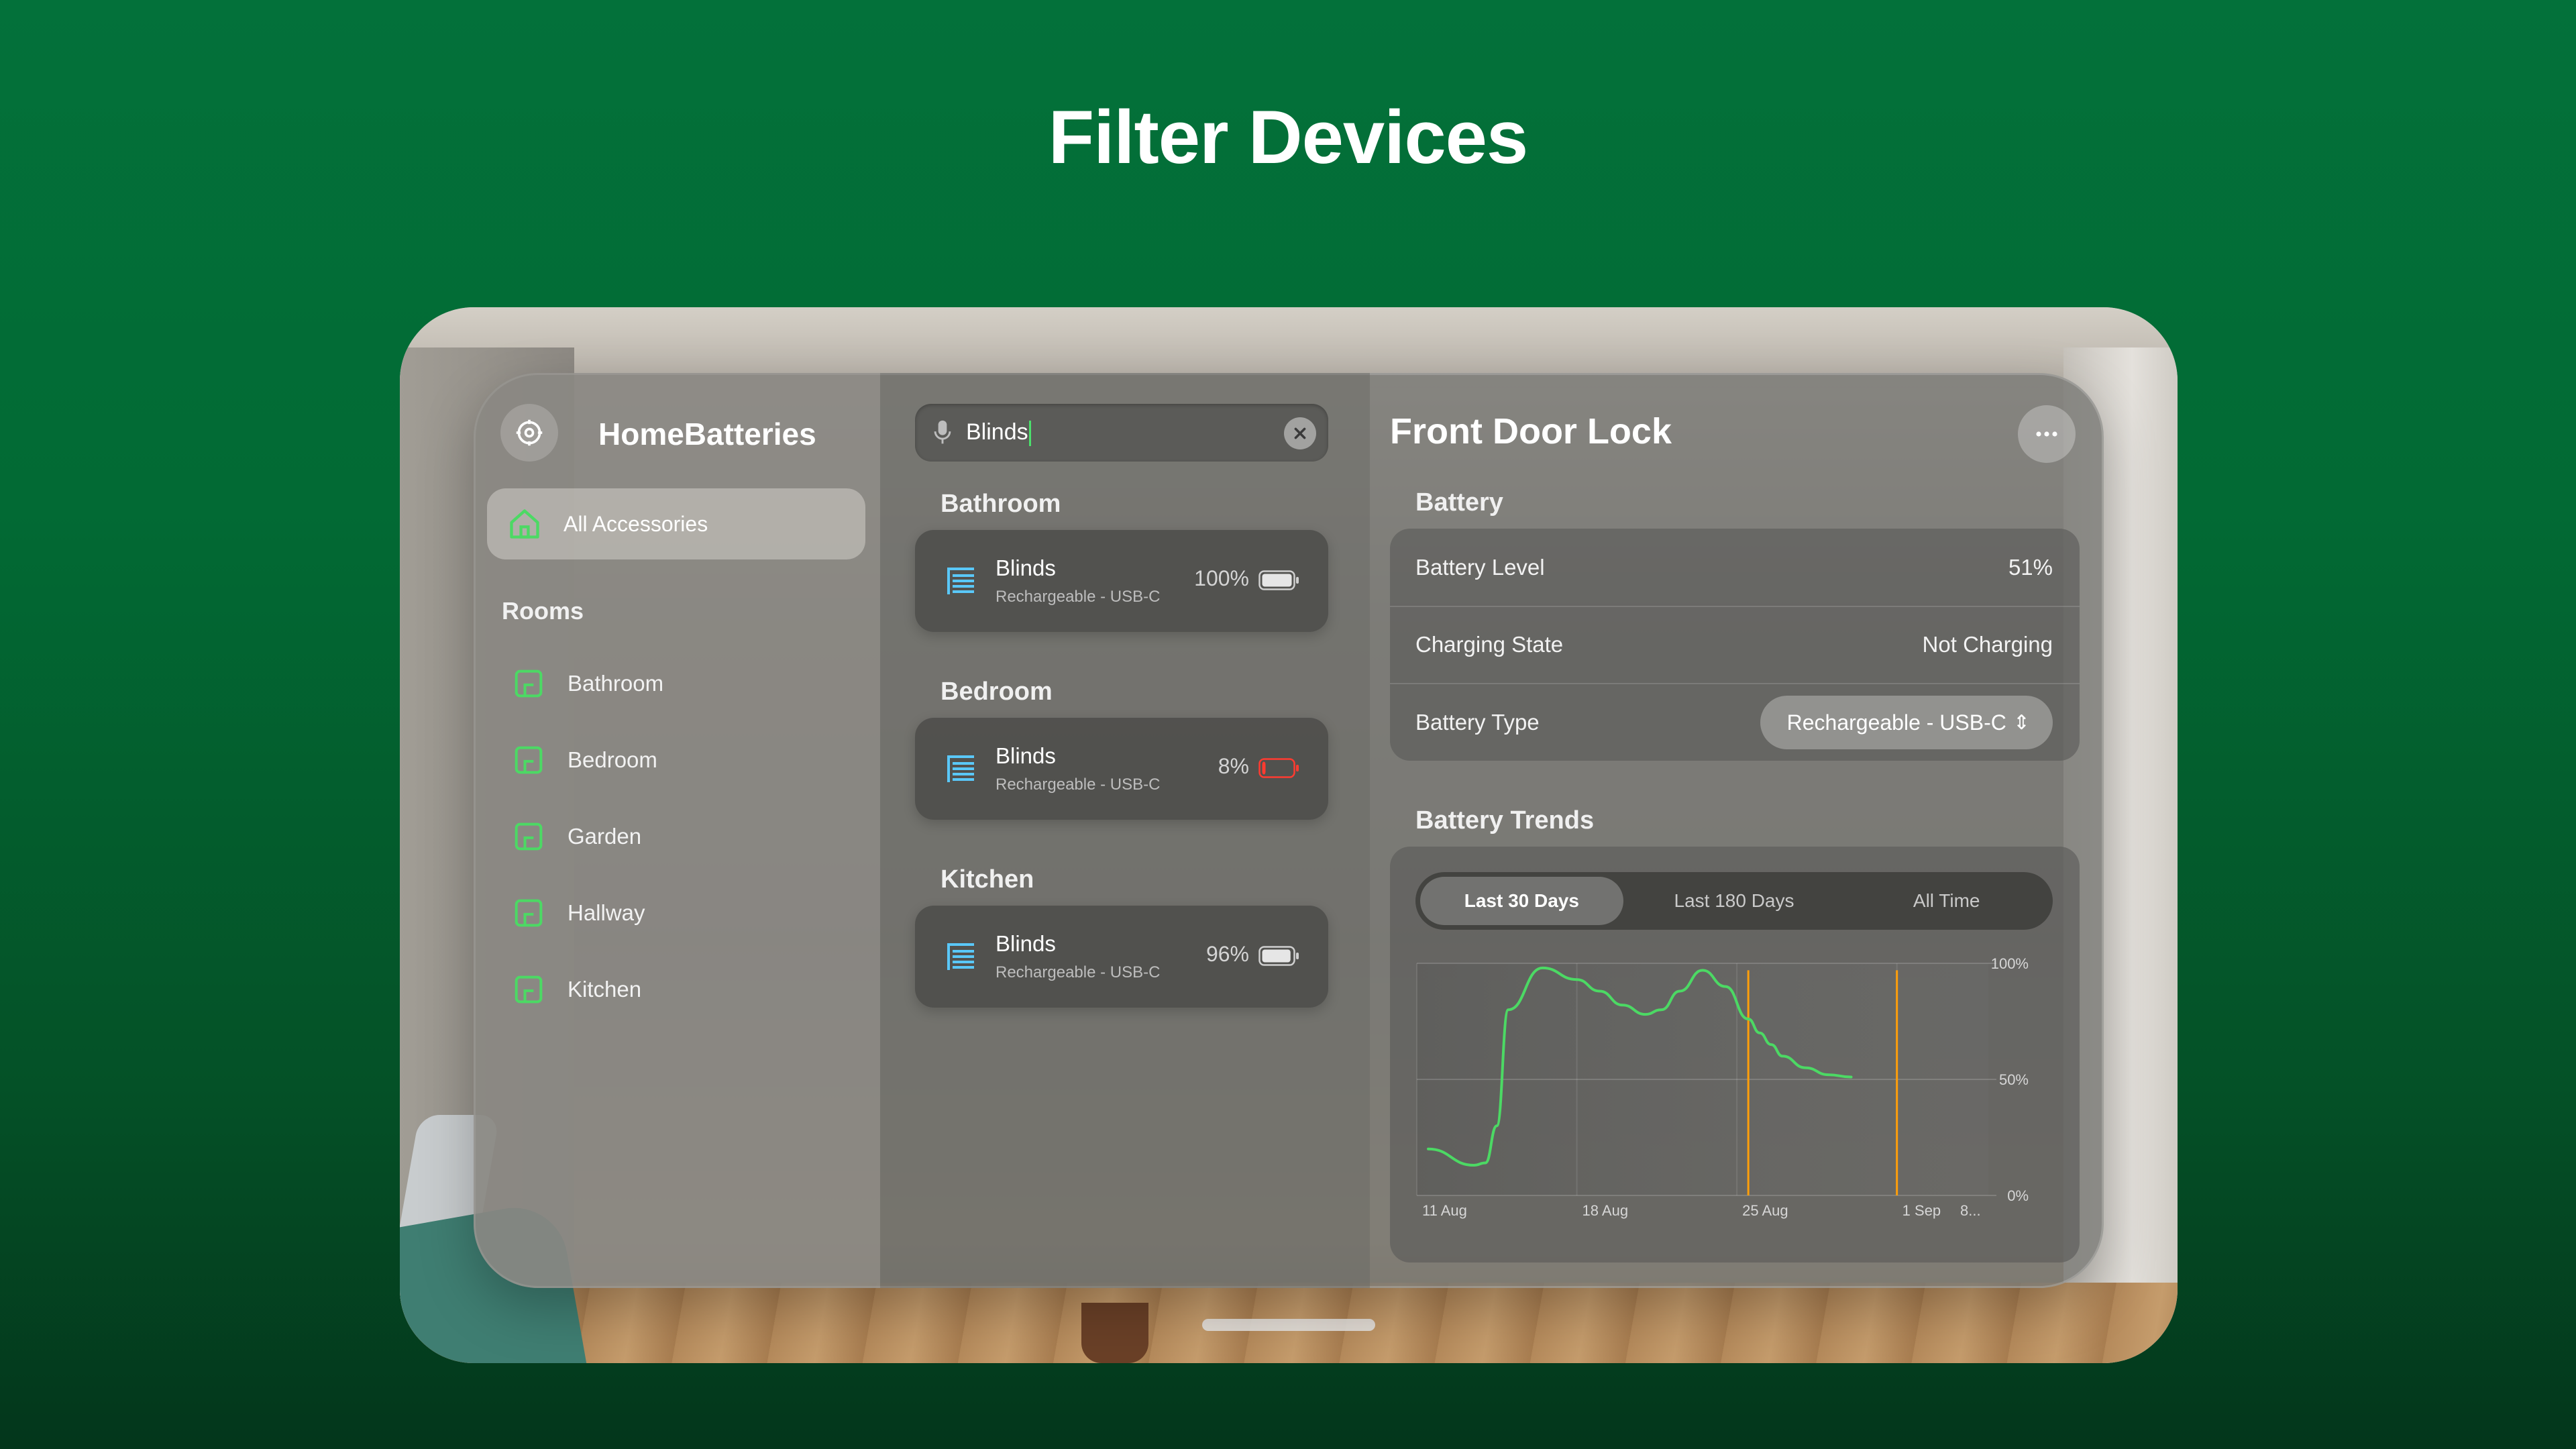 The image size is (2576, 1449). I want to click on more-button, so click(2047, 434).